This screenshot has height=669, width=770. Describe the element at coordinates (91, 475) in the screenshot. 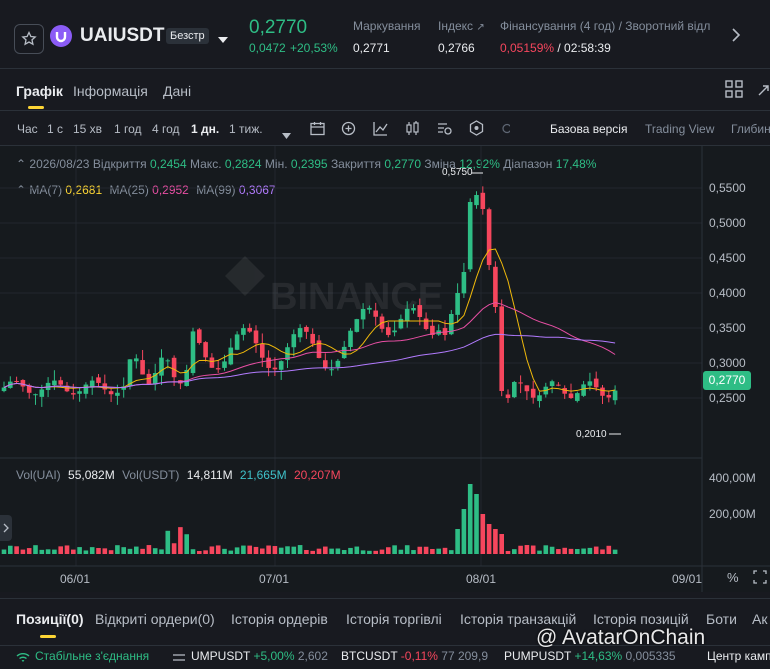

I see `vol-uai: 55,082M` at that location.